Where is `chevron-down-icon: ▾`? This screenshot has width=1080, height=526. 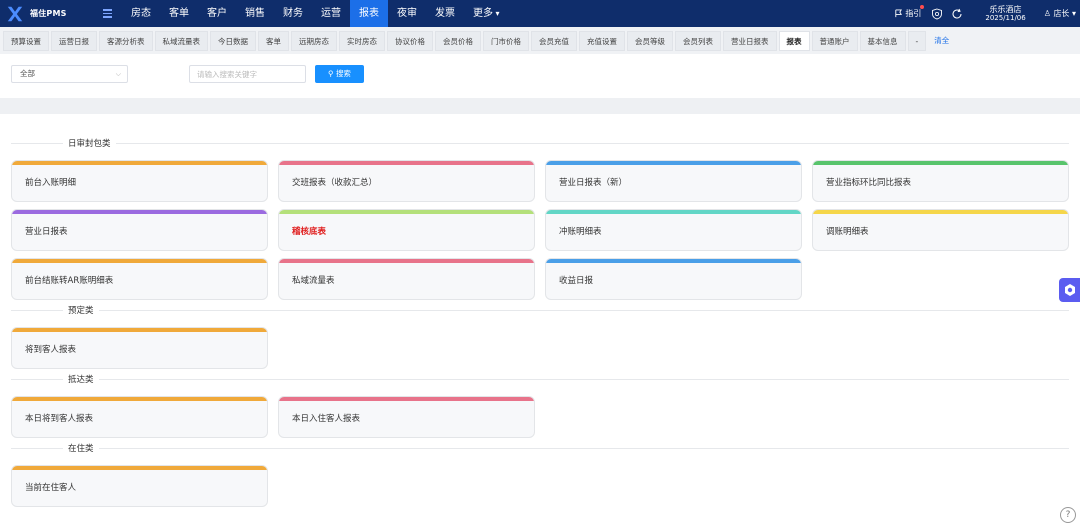 chevron-down-icon: ▾ is located at coordinates (1073, 13).